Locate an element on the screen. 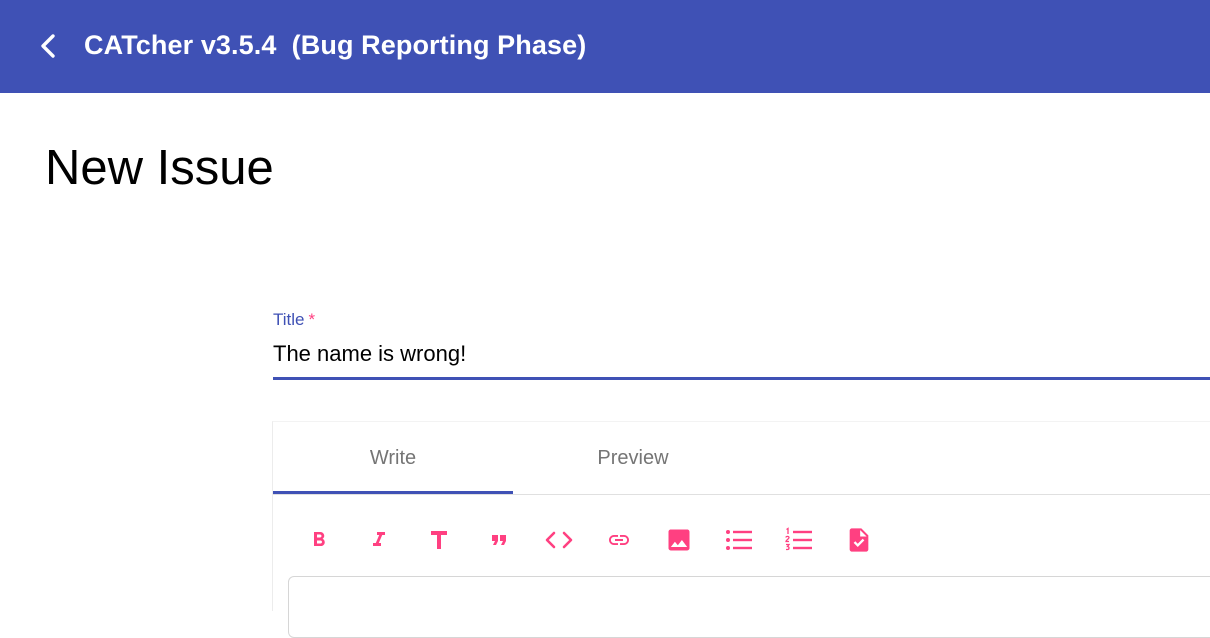  link-icon is located at coordinates (619, 540).